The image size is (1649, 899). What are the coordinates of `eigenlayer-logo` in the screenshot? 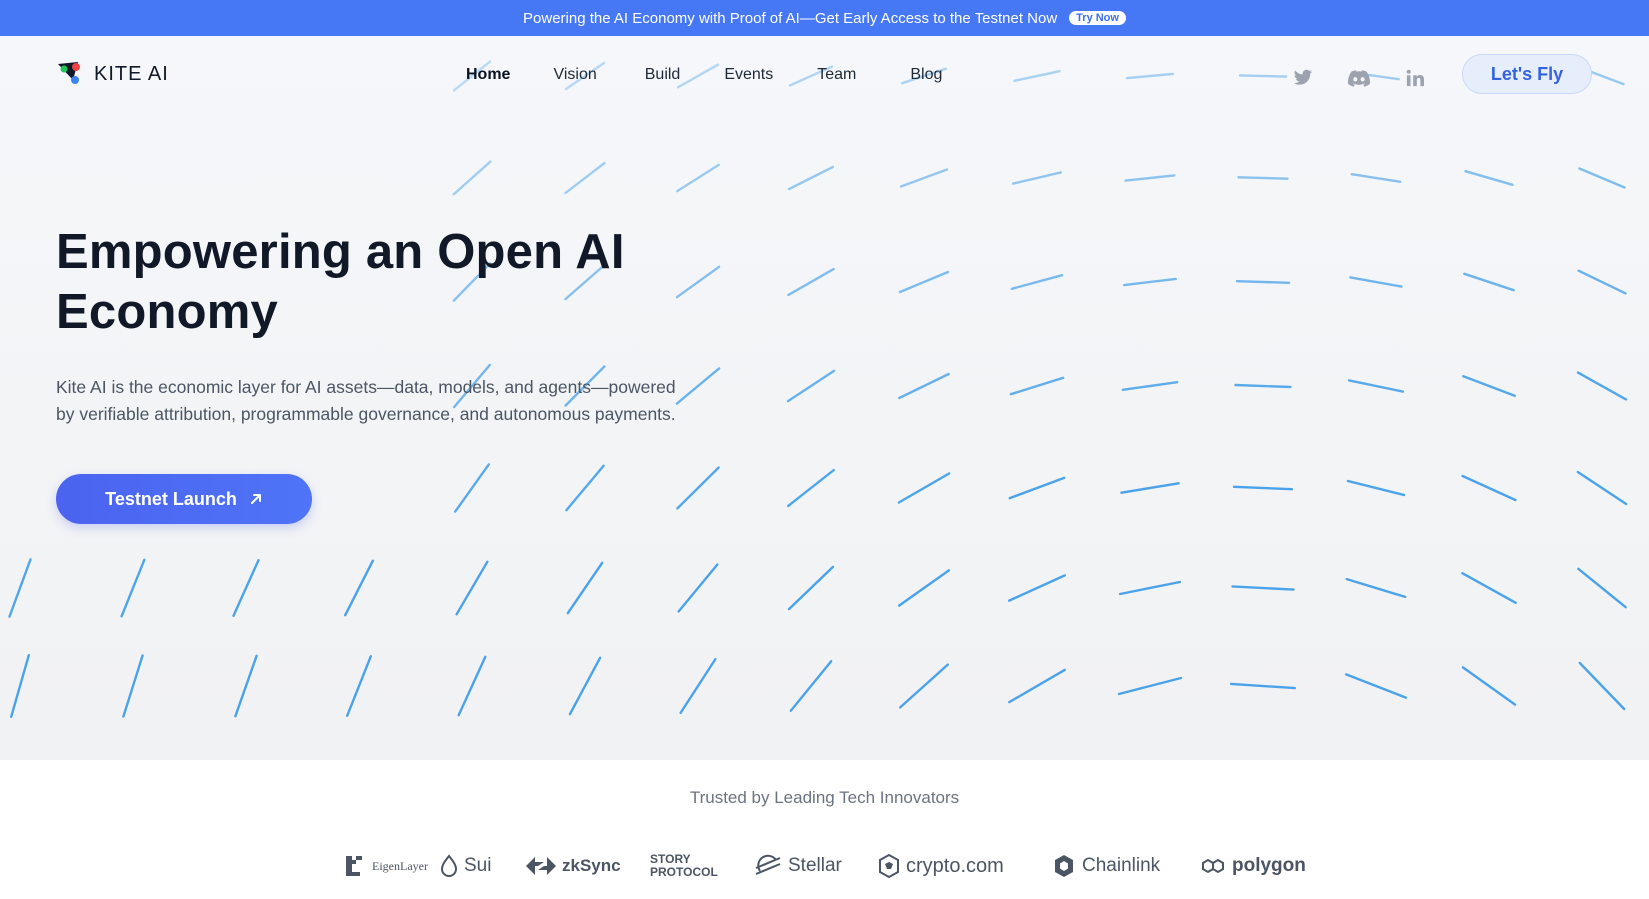 It's located at (354, 866).